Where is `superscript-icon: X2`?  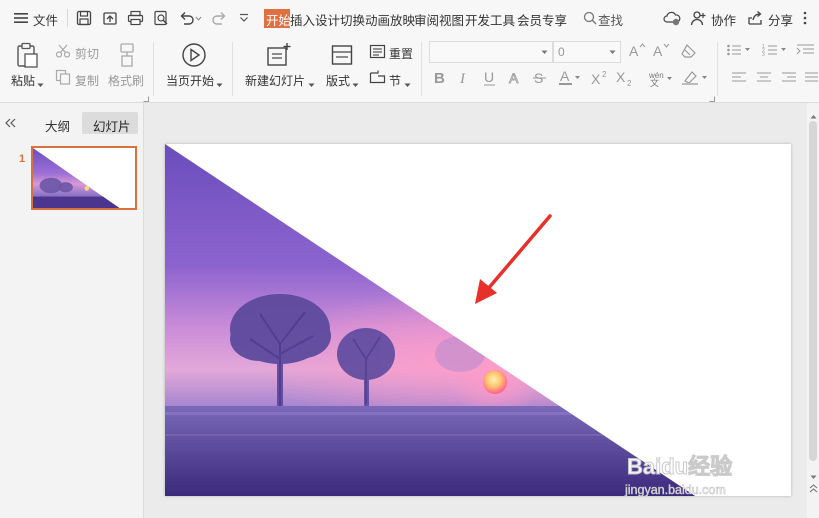
superscript-icon: X2 is located at coordinates (600, 79).